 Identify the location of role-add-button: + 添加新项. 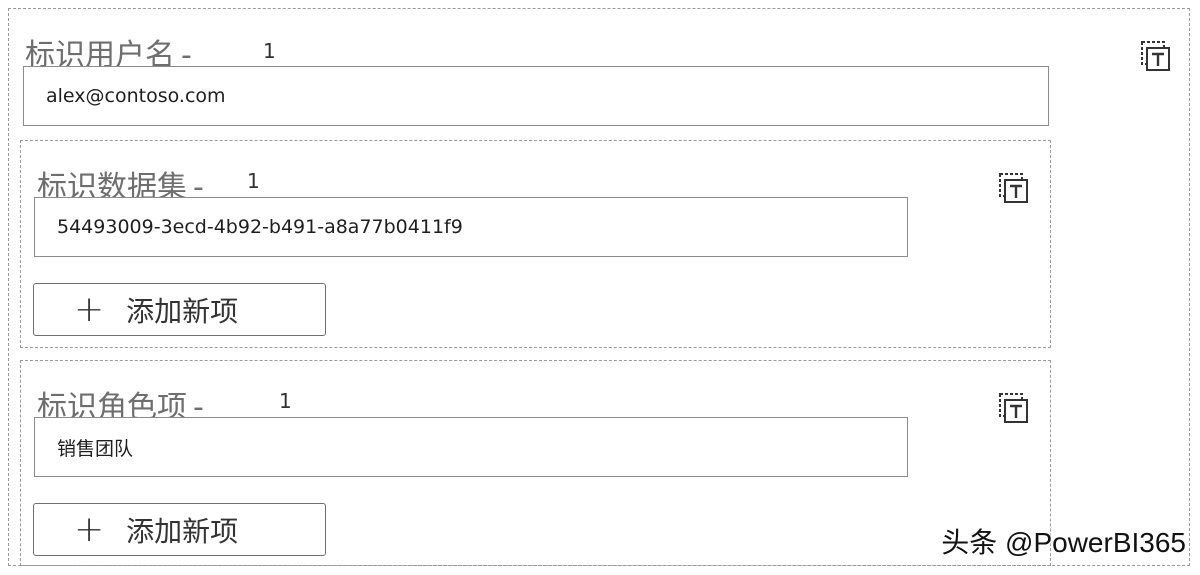
(179, 529).